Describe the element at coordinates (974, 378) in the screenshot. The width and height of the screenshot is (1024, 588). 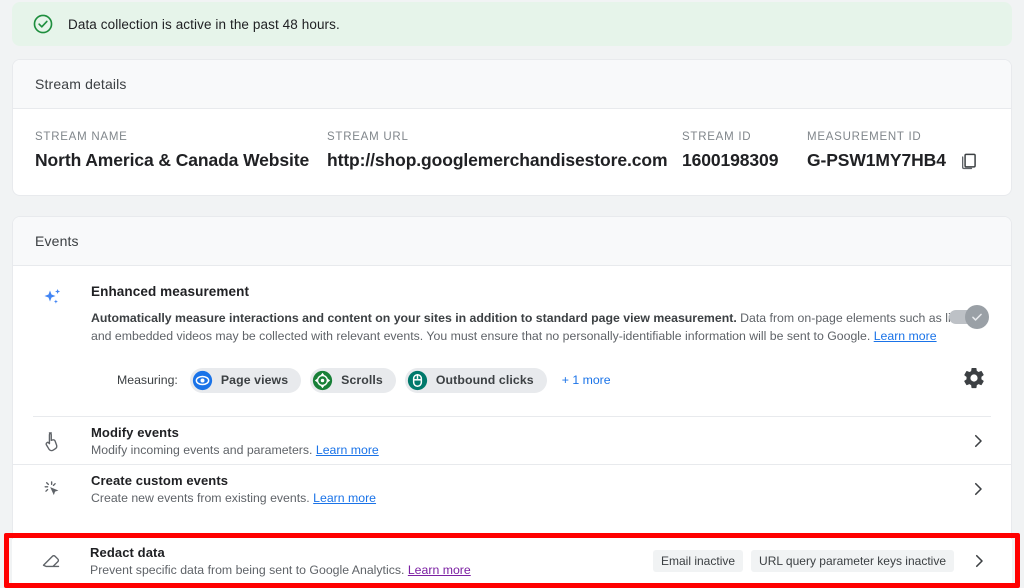
I see `gear-icon` at that location.